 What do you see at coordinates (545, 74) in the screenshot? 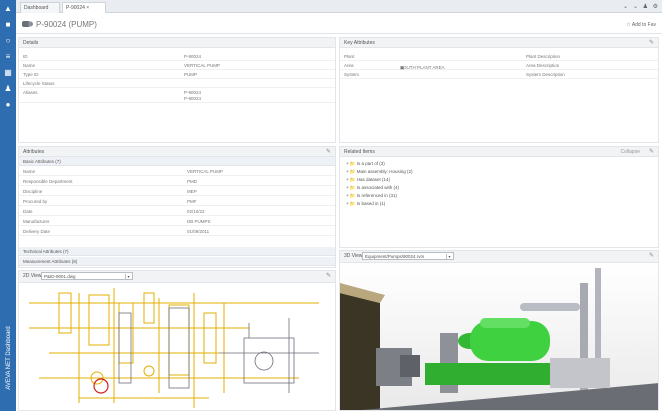
I see `field-label: System Description` at bounding box center [545, 74].